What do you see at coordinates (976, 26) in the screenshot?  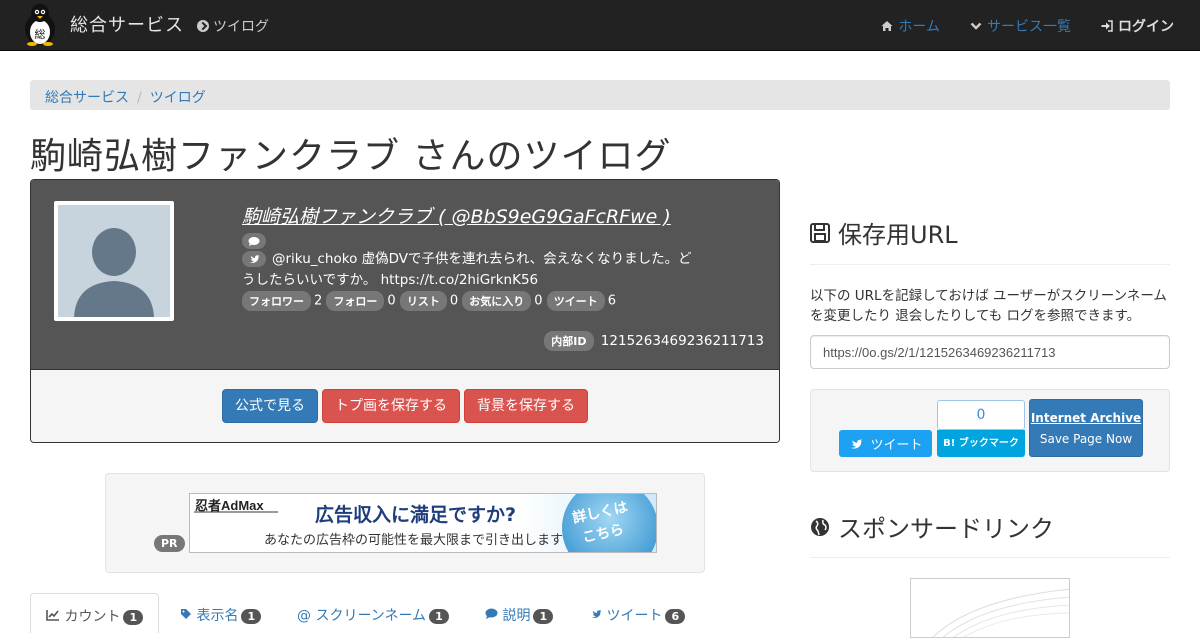 I see `chevron-down-icon` at bounding box center [976, 26].